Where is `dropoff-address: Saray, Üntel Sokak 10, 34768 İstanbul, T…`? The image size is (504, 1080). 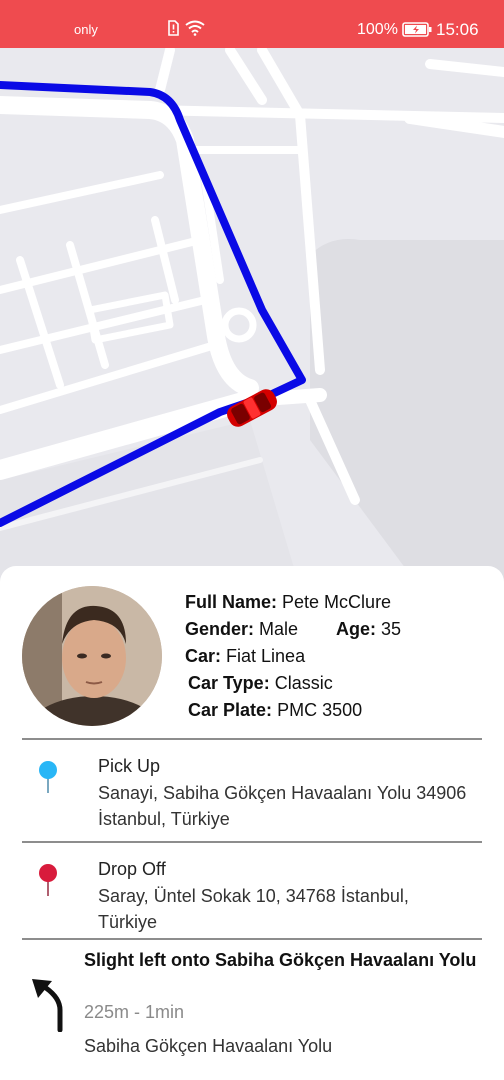
dropoff-address: Saray, Üntel Sokak 10, 34768 İstanbul, T… is located at coordinates (253, 909).